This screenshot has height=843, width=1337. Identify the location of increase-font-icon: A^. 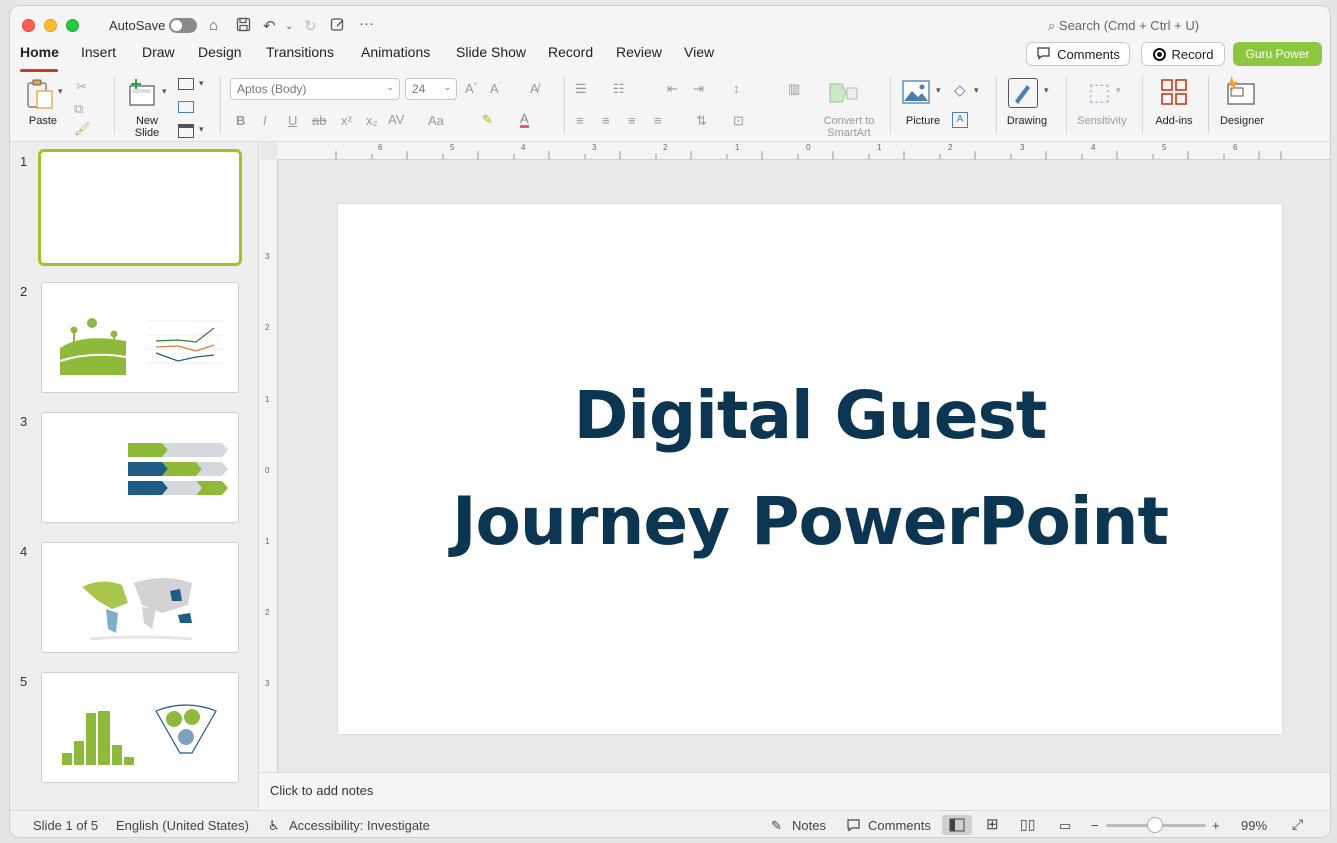
(471, 88).